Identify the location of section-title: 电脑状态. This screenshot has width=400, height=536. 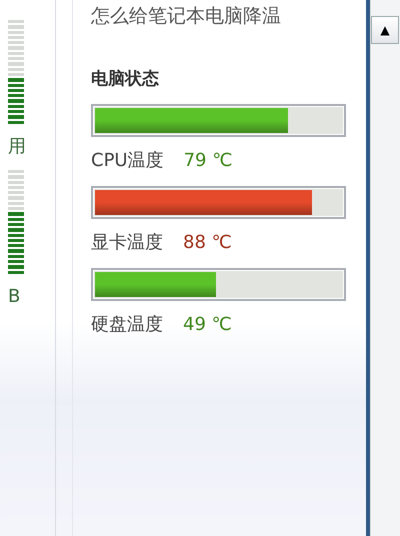
(125, 79).